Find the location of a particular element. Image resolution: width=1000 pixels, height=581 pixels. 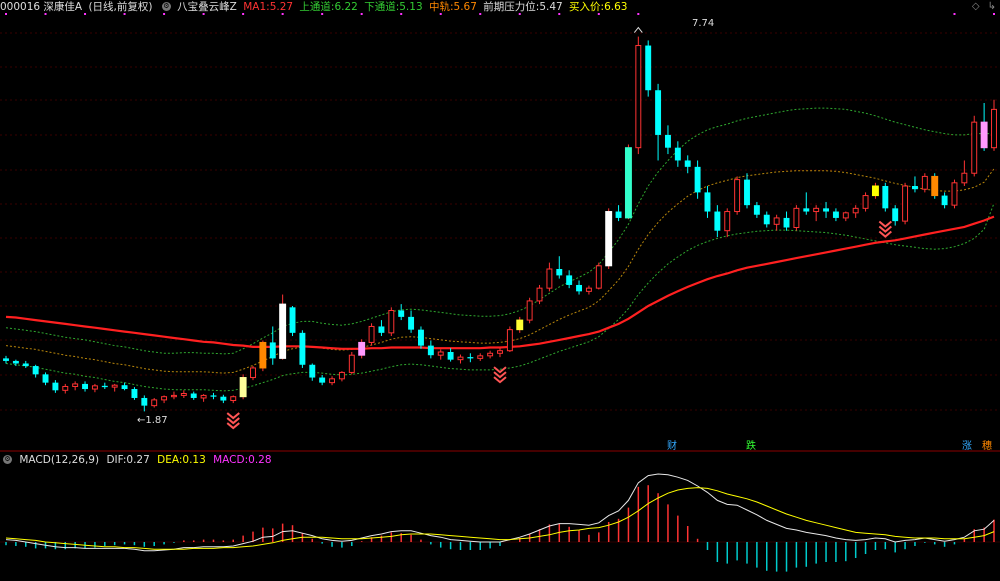

dif-value: 0.27 is located at coordinates (138, 460).